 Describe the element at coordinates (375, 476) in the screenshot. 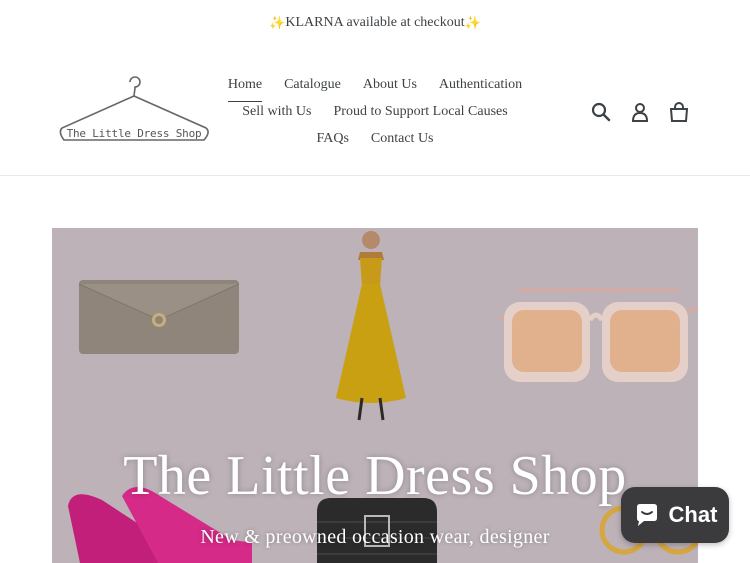

I see `hero-title: The Little Dress Shop` at that location.